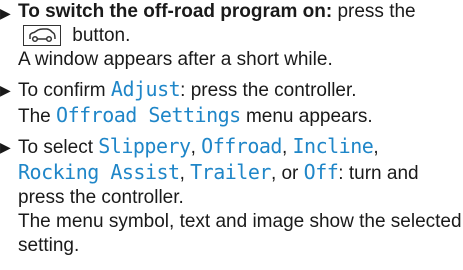 The width and height of the screenshot is (463, 270). Describe the element at coordinates (241, 146) in the screenshot. I see `display-text-offroad: Offroad` at that location.